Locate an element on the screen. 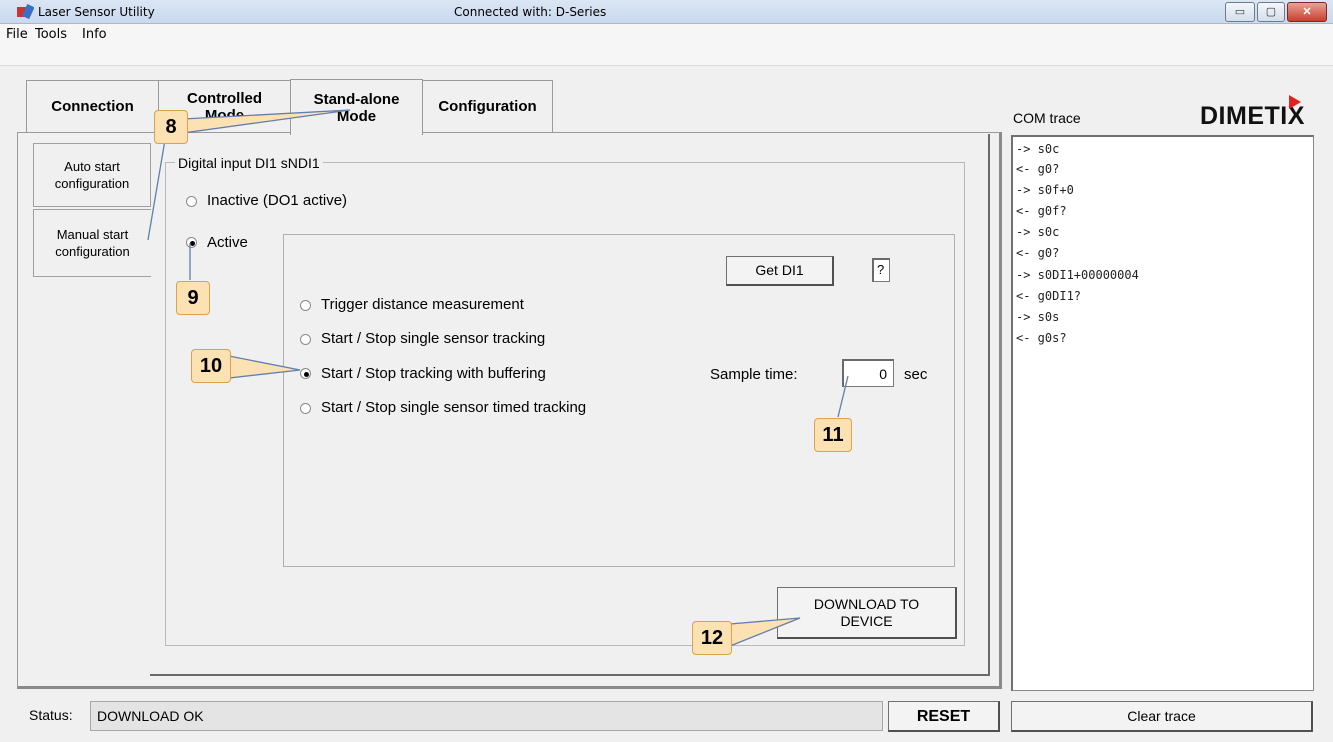 This screenshot has width=1333, height=742. active-radio is located at coordinates (191, 242).